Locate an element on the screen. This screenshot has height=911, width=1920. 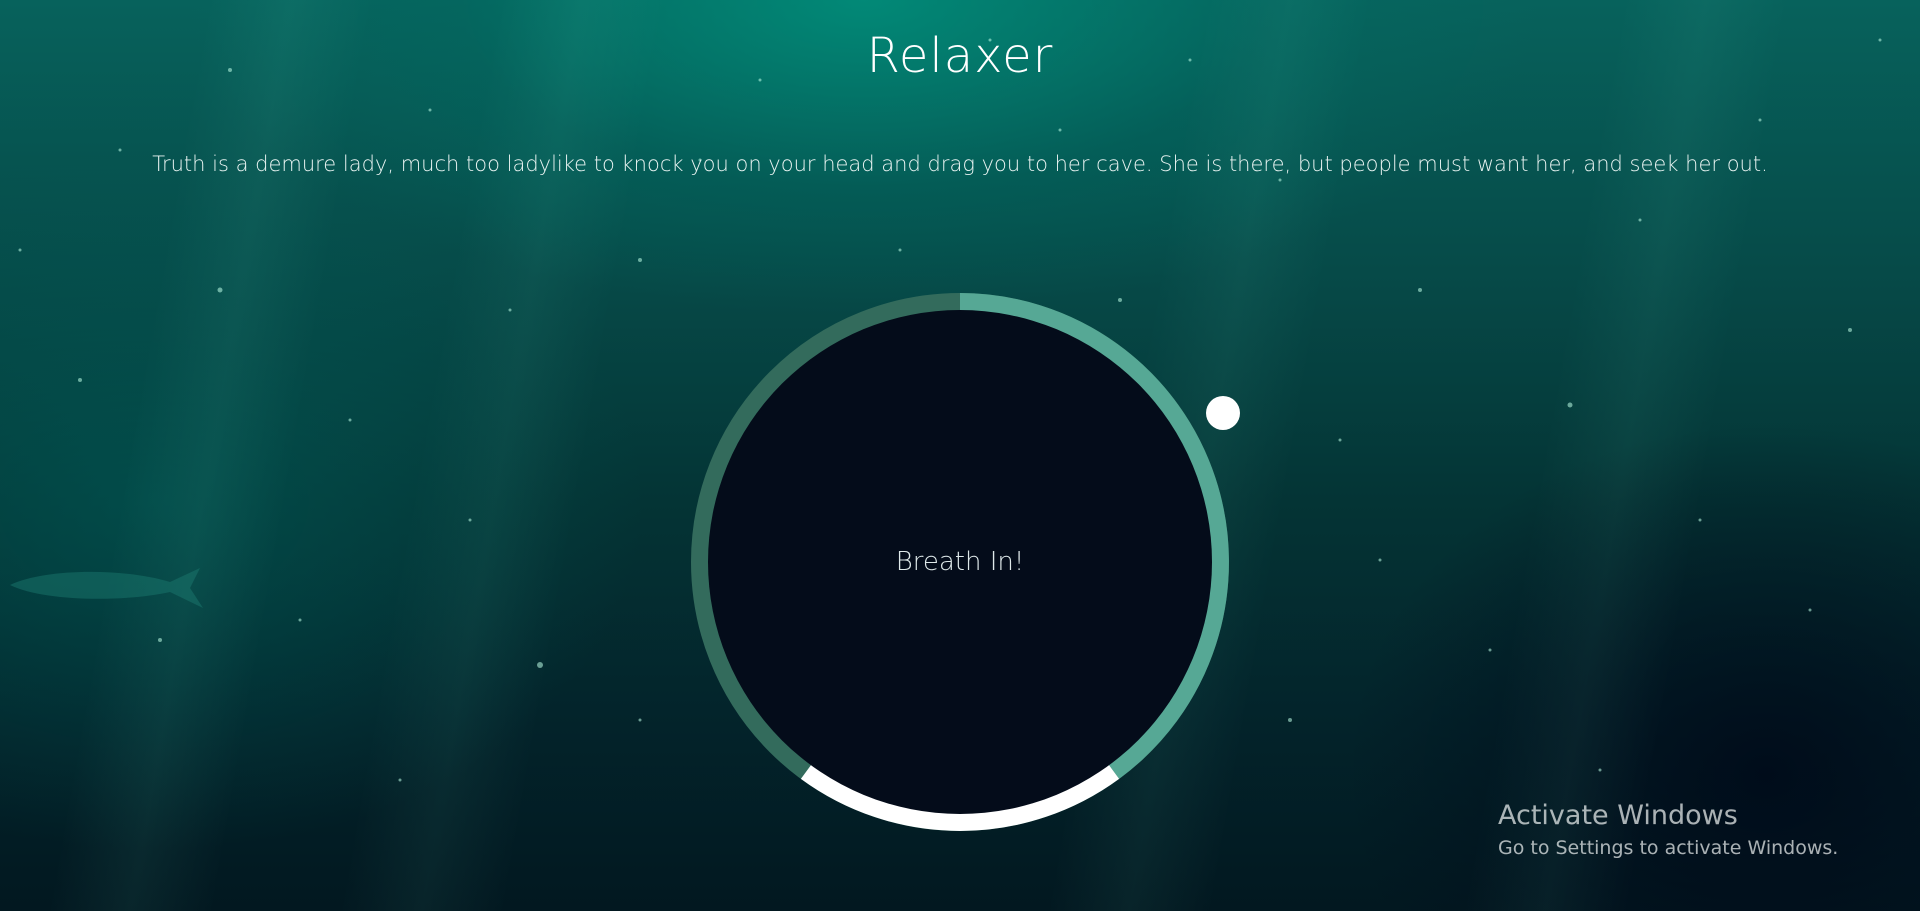
fish-silhouette-icon is located at coordinates (106, 588).